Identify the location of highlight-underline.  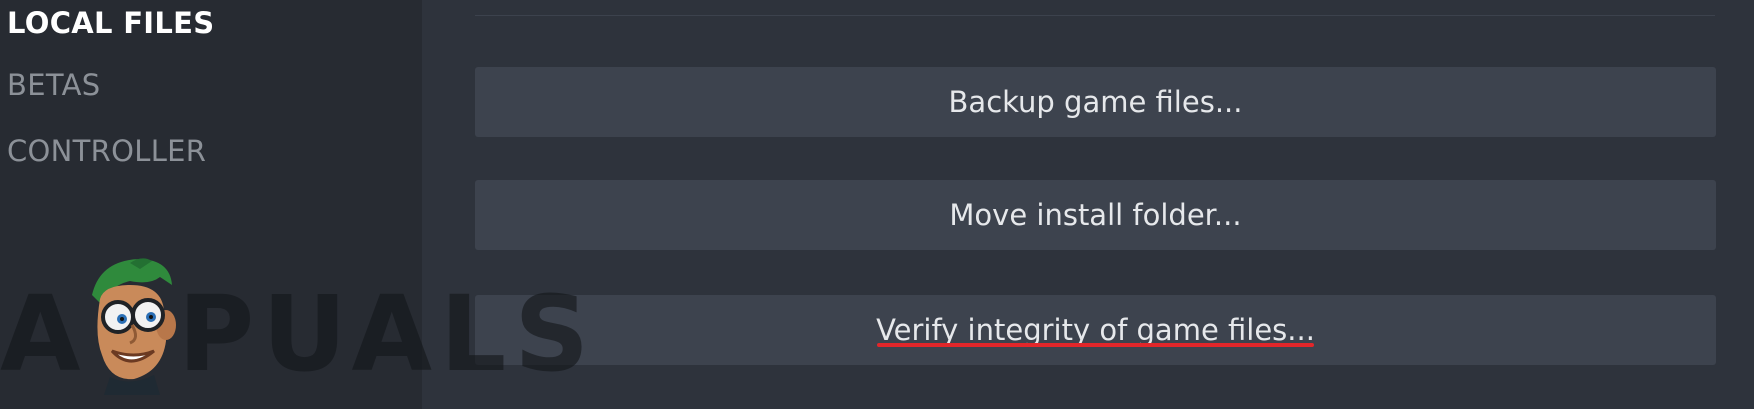
(1095, 345).